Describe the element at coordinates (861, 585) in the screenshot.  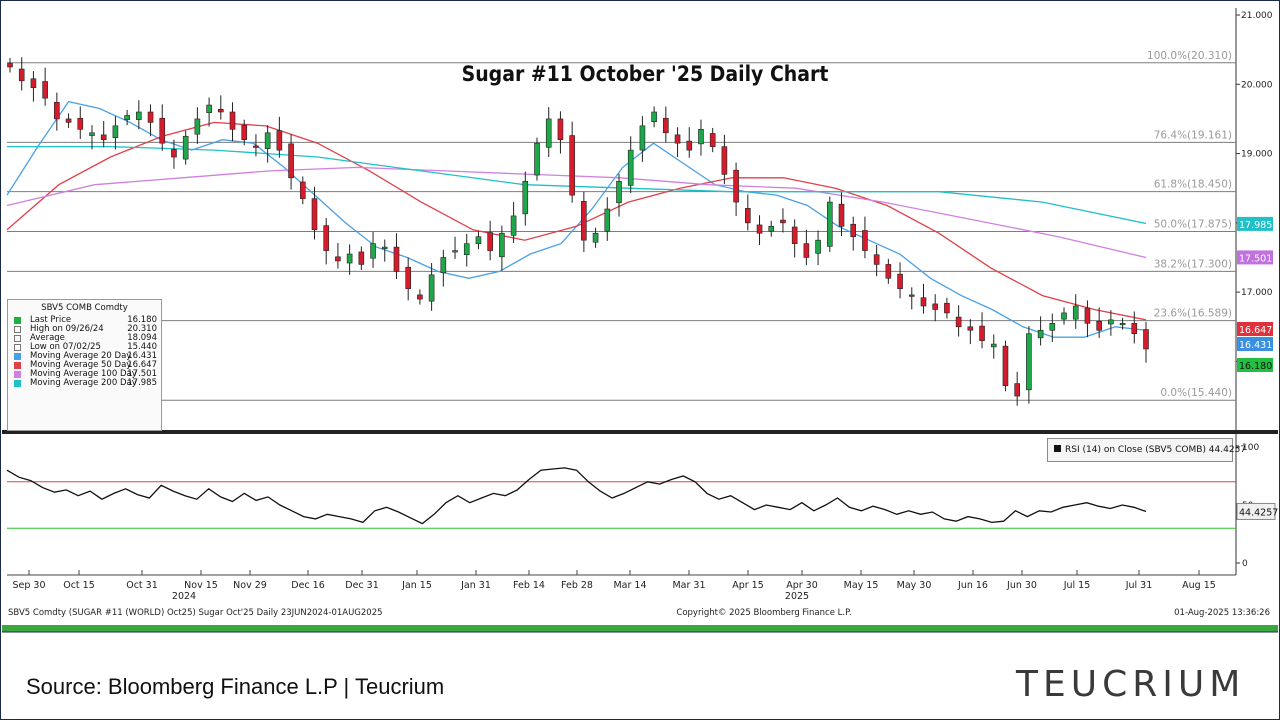
I see `x-tick-label: May 15` at that location.